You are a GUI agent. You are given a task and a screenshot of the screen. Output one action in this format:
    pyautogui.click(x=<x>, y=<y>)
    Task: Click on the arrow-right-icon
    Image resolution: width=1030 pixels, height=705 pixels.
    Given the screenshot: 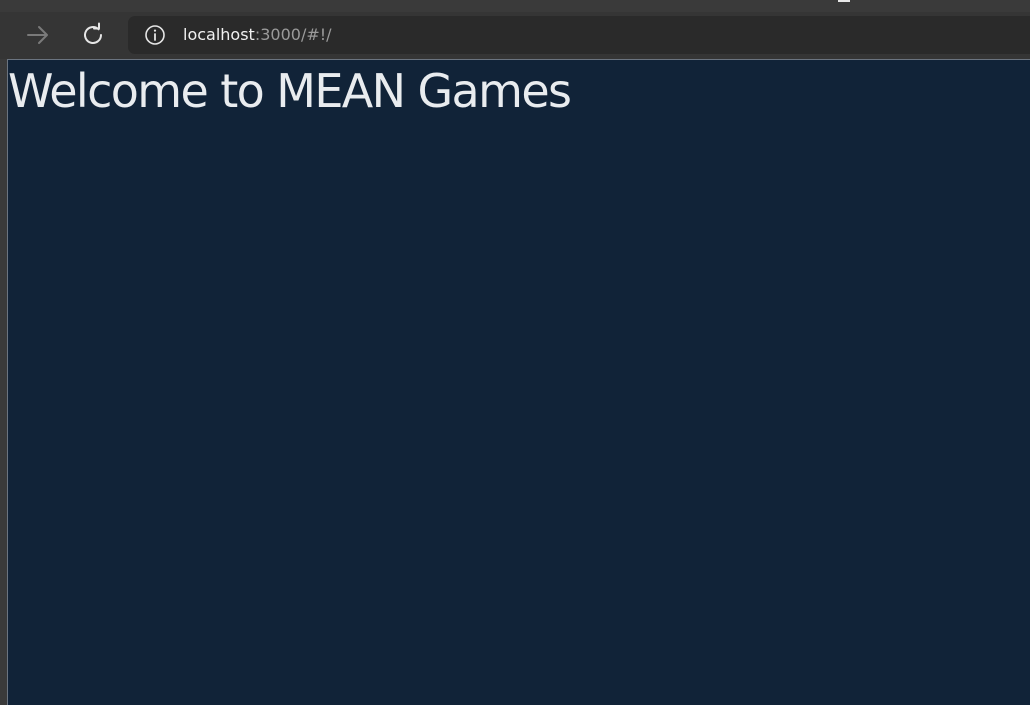 What is the action you would take?
    pyautogui.click(x=37, y=35)
    